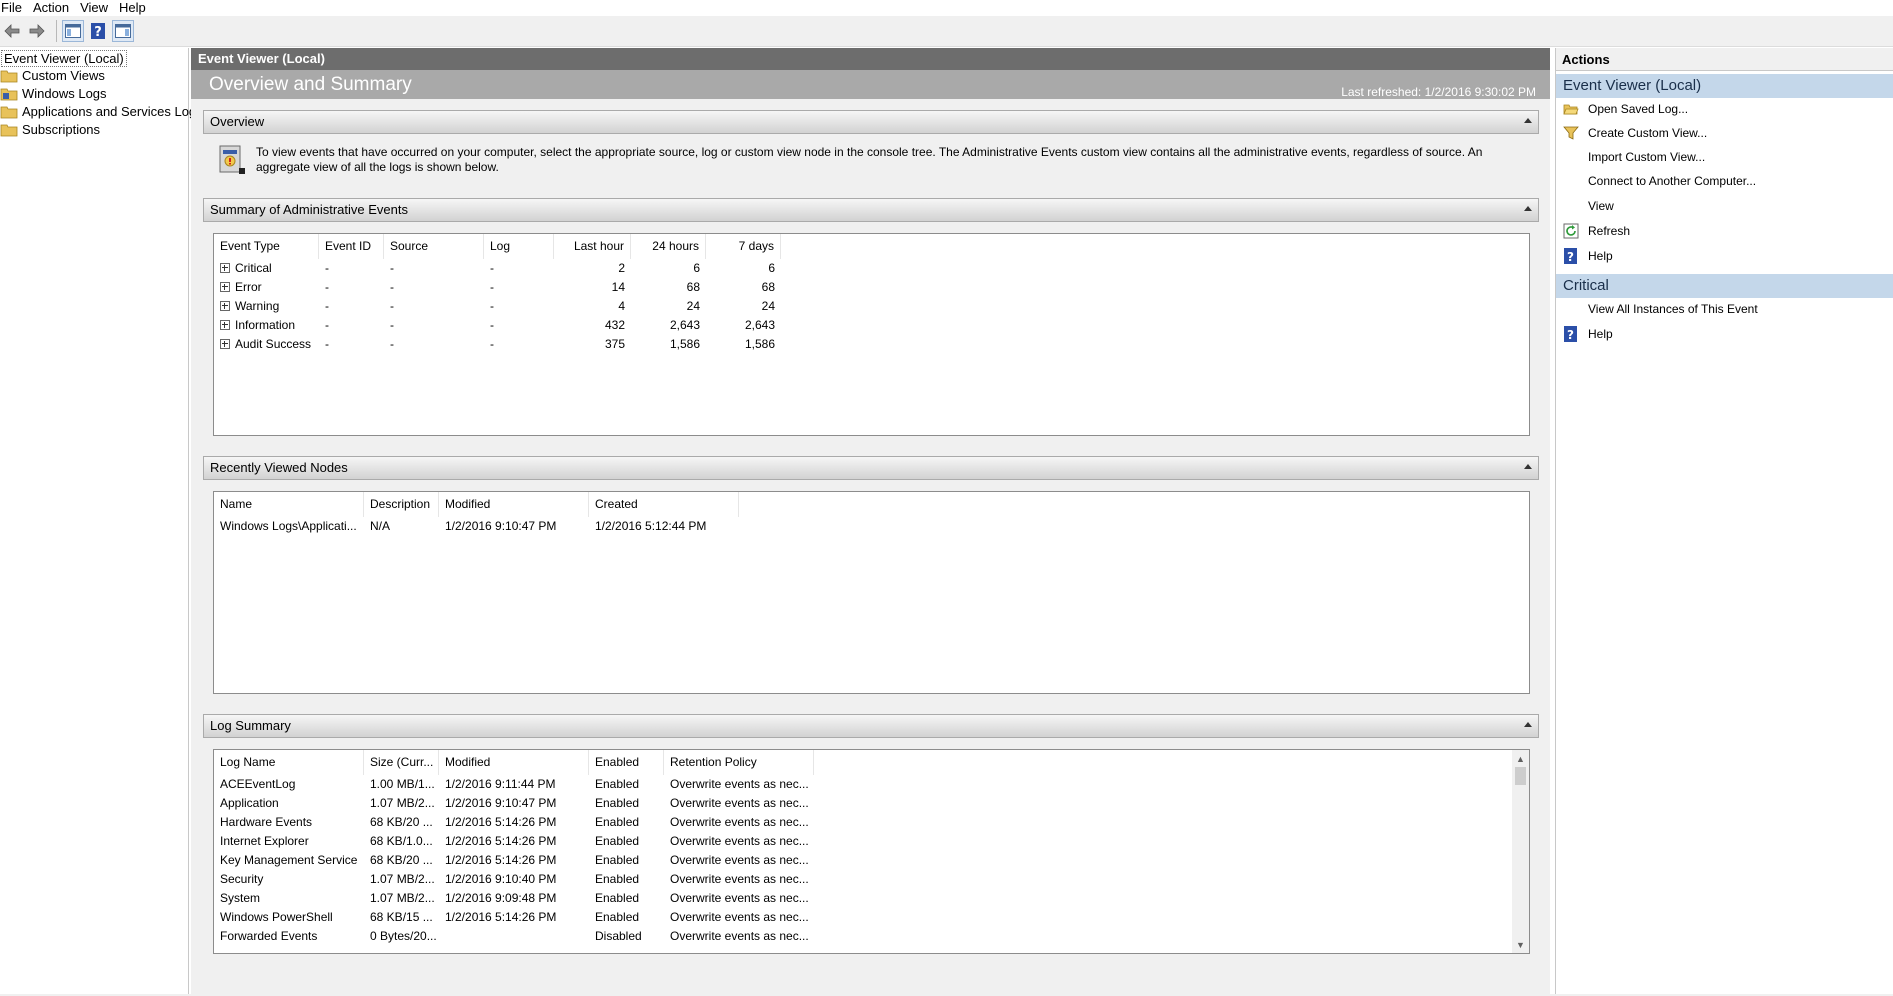 This screenshot has height=996, width=1893. What do you see at coordinates (492, 306) in the screenshot?
I see `event-log: -` at bounding box center [492, 306].